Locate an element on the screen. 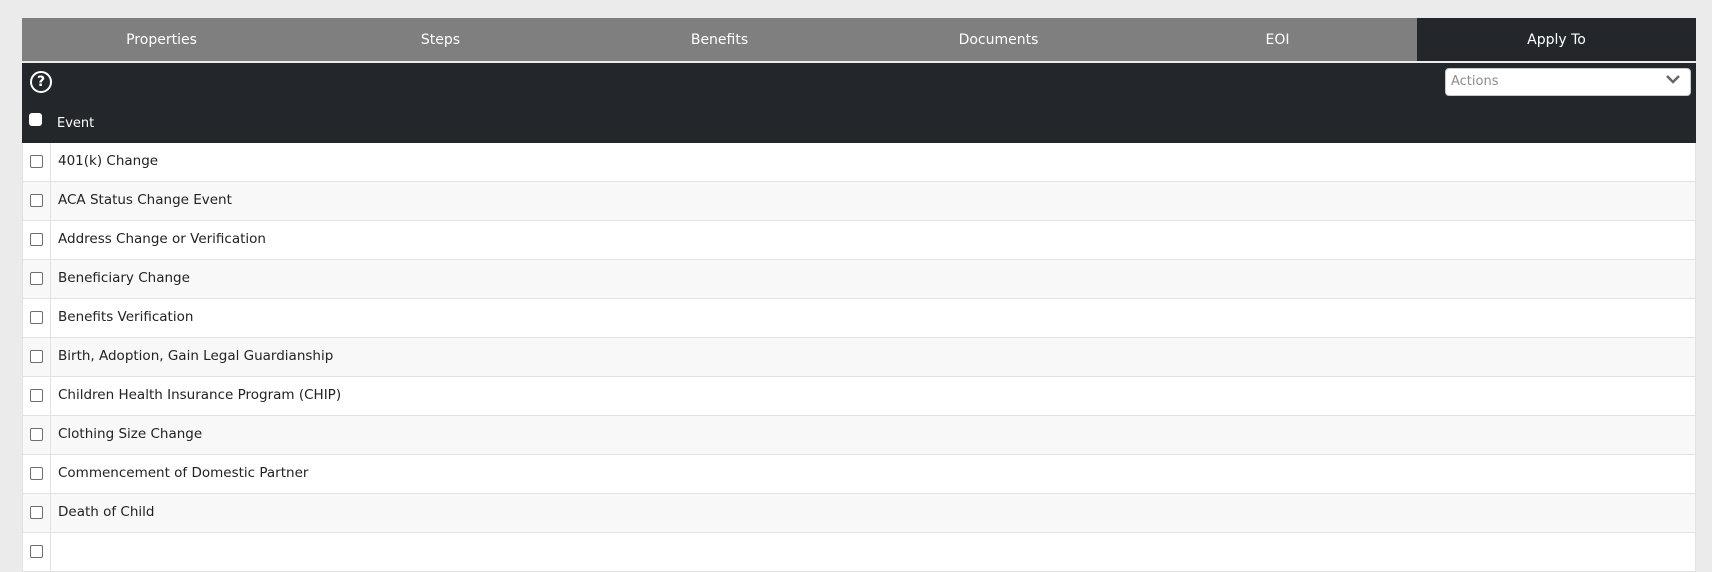 This screenshot has height=572, width=1712. tab-apply-to: Apply To is located at coordinates (1556, 39).